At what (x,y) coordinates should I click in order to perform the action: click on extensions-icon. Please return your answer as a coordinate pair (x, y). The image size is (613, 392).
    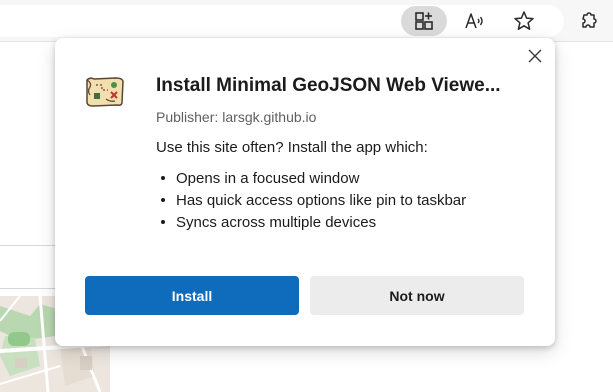
    Looking at the image, I should click on (590, 21).